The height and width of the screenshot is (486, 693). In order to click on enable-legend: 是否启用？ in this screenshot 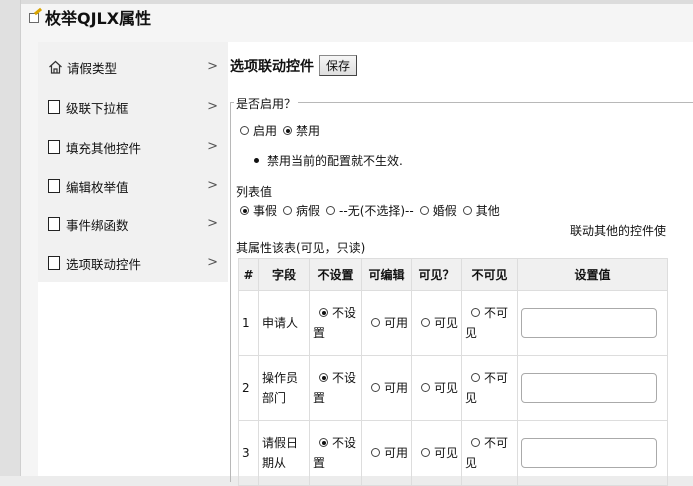, I will do `click(266, 103)`.